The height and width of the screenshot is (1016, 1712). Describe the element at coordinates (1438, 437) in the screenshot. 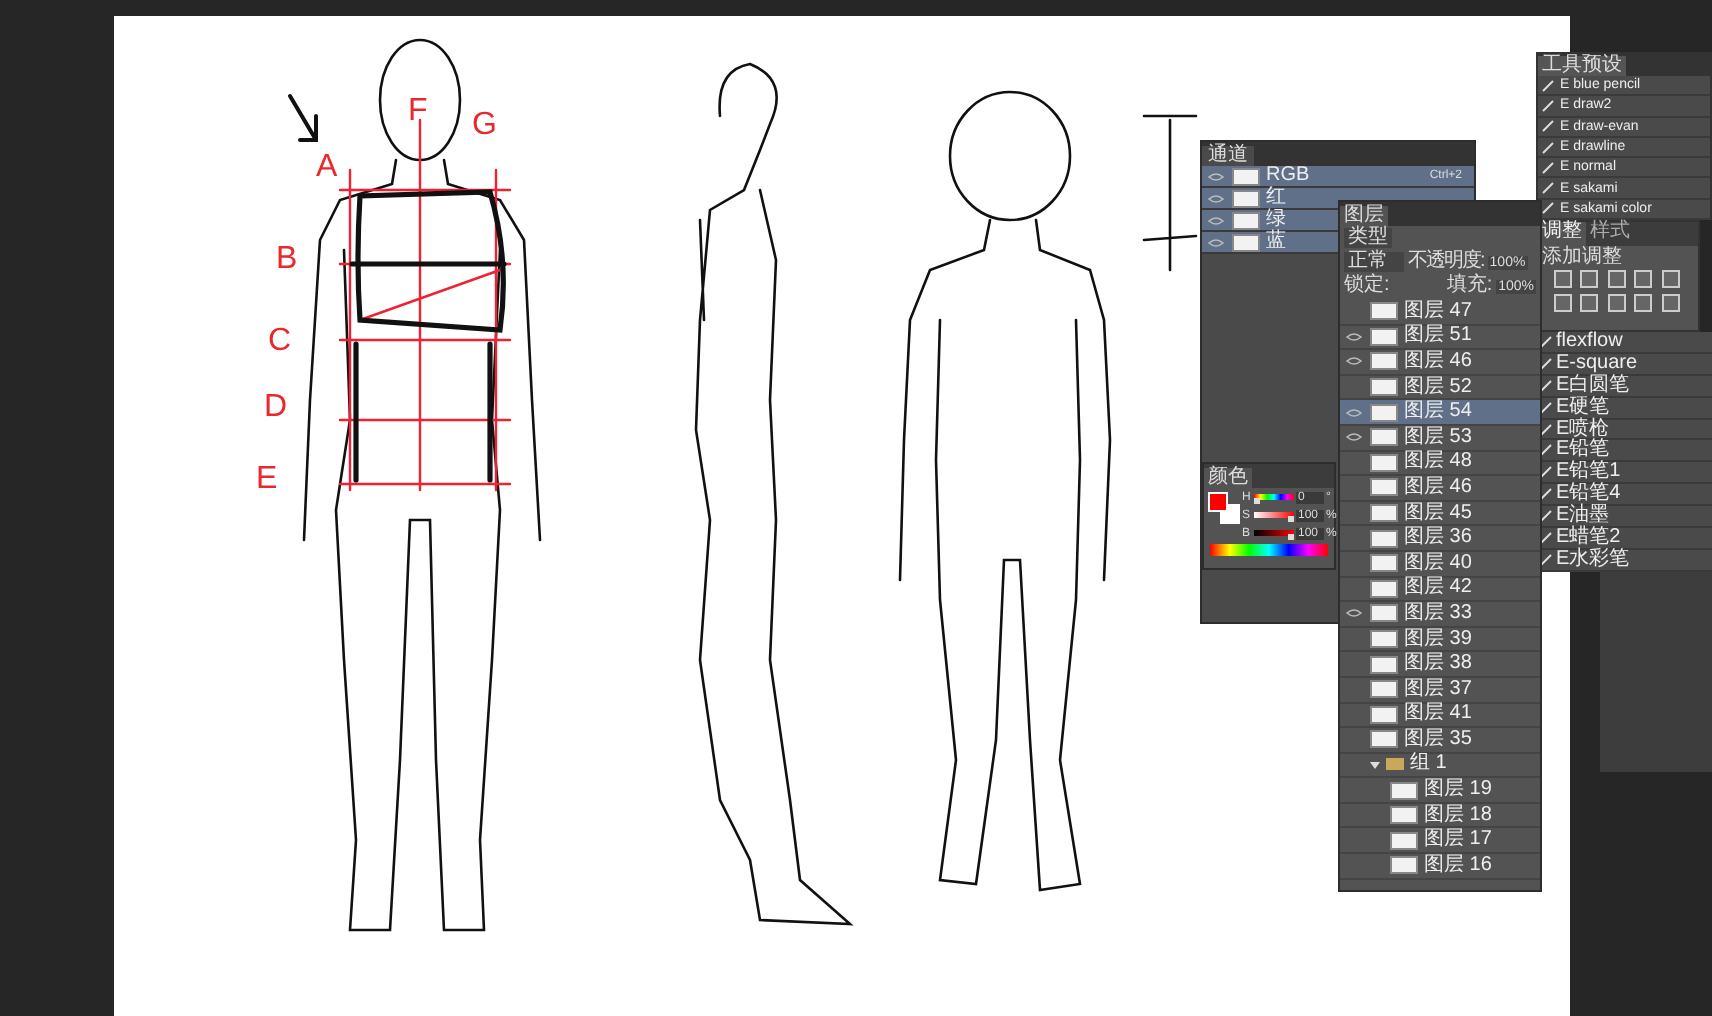

I see `layer-name: 图层 53` at that location.